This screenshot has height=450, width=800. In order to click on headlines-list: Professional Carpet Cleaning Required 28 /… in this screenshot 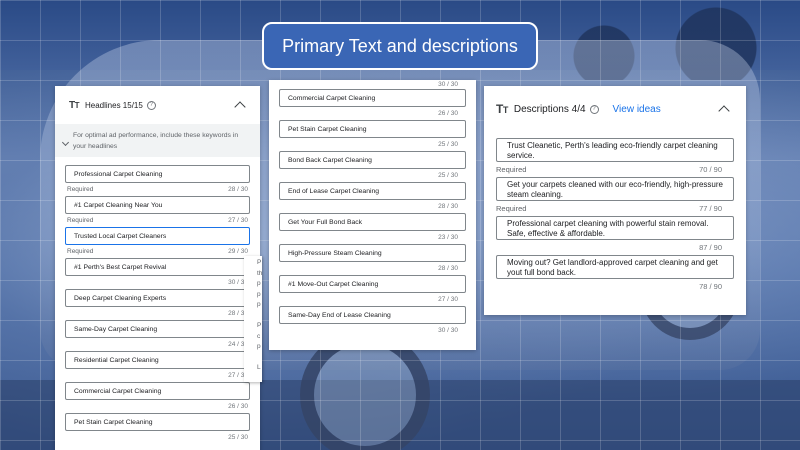, I will do `click(157, 304)`.